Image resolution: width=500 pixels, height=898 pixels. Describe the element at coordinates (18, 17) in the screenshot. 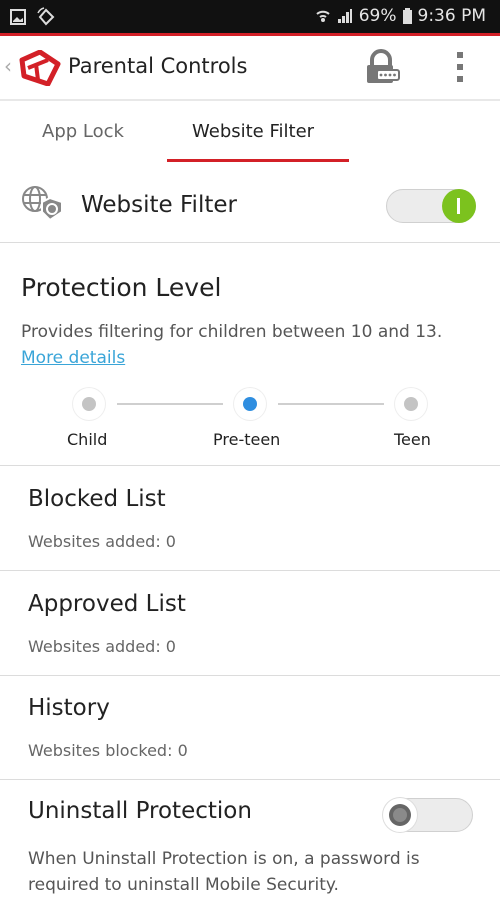

I see `gallery-icon` at that location.